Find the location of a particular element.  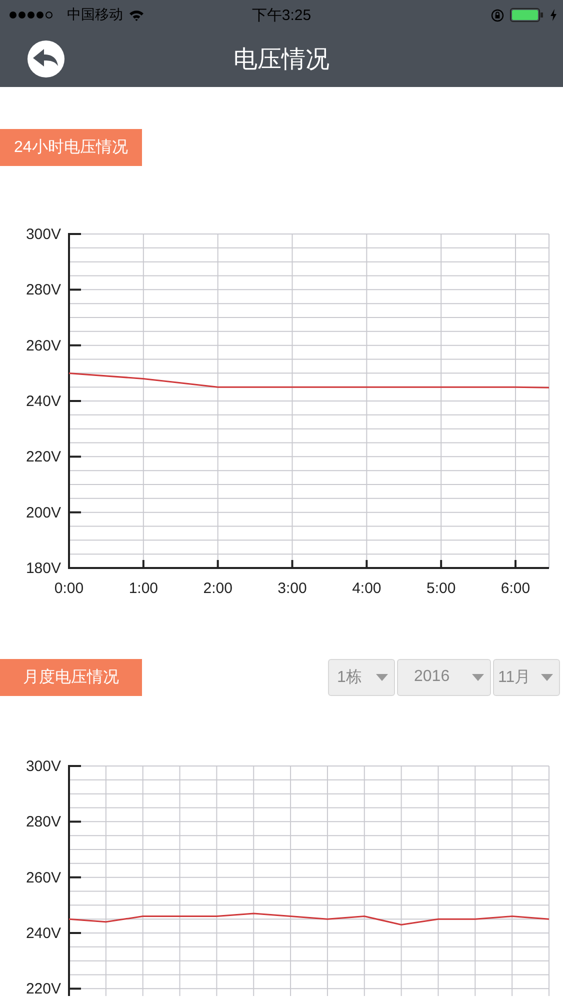

dropdown: 11月 is located at coordinates (526, 677).